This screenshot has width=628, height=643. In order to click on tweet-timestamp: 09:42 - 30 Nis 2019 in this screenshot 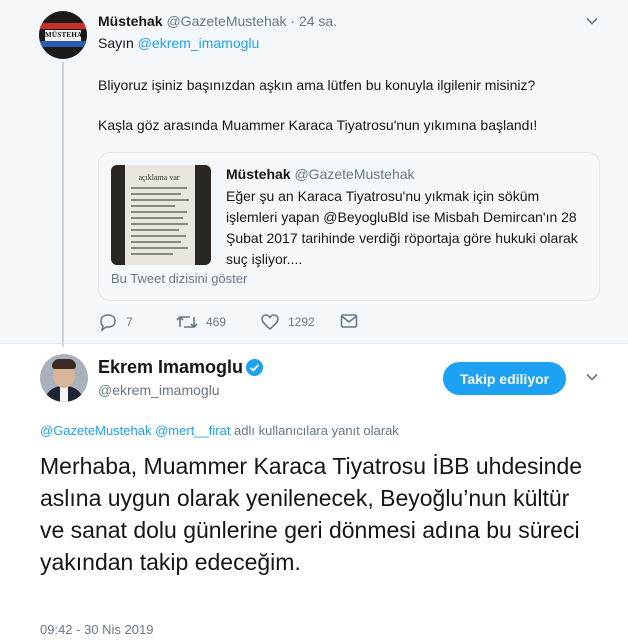, I will do `click(96, 629)`.